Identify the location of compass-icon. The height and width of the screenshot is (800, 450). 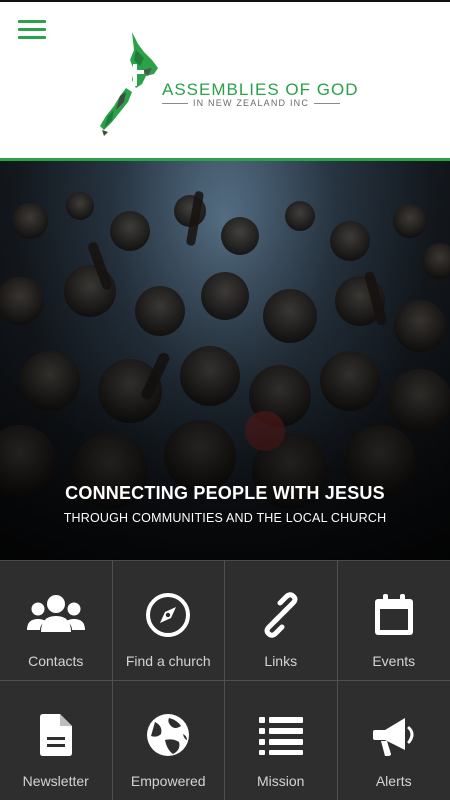
(169, 615).